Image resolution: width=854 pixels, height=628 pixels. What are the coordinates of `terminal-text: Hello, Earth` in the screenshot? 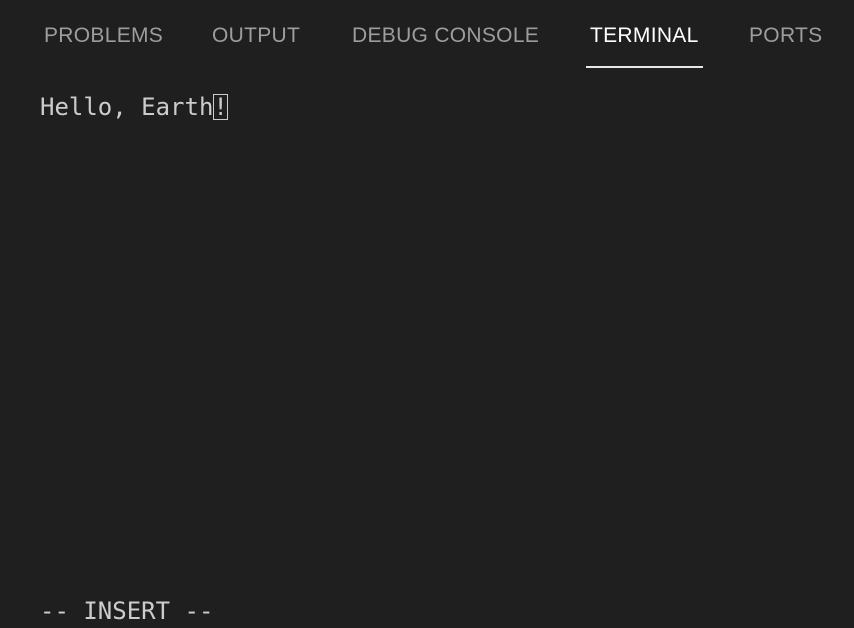 It's located at (127, 107).